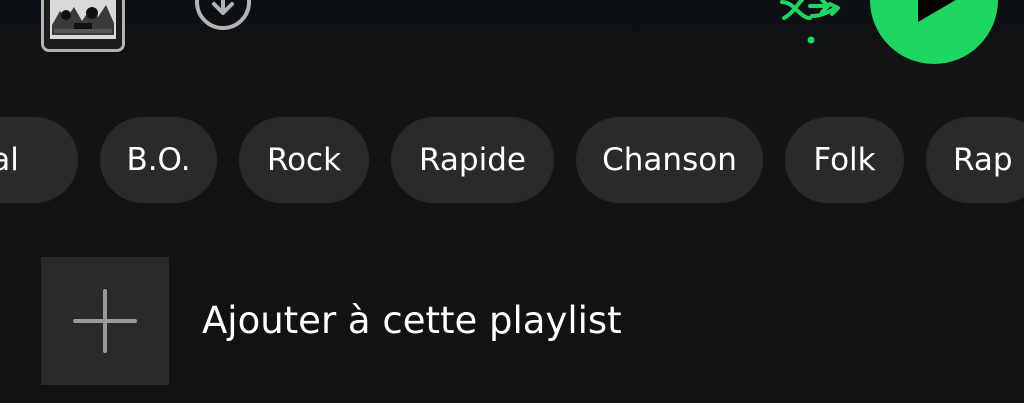  What do you see at coordinates (39, 160) in the screenshot?
I see `genre-chip: etal` at bounding box center [39, 160].